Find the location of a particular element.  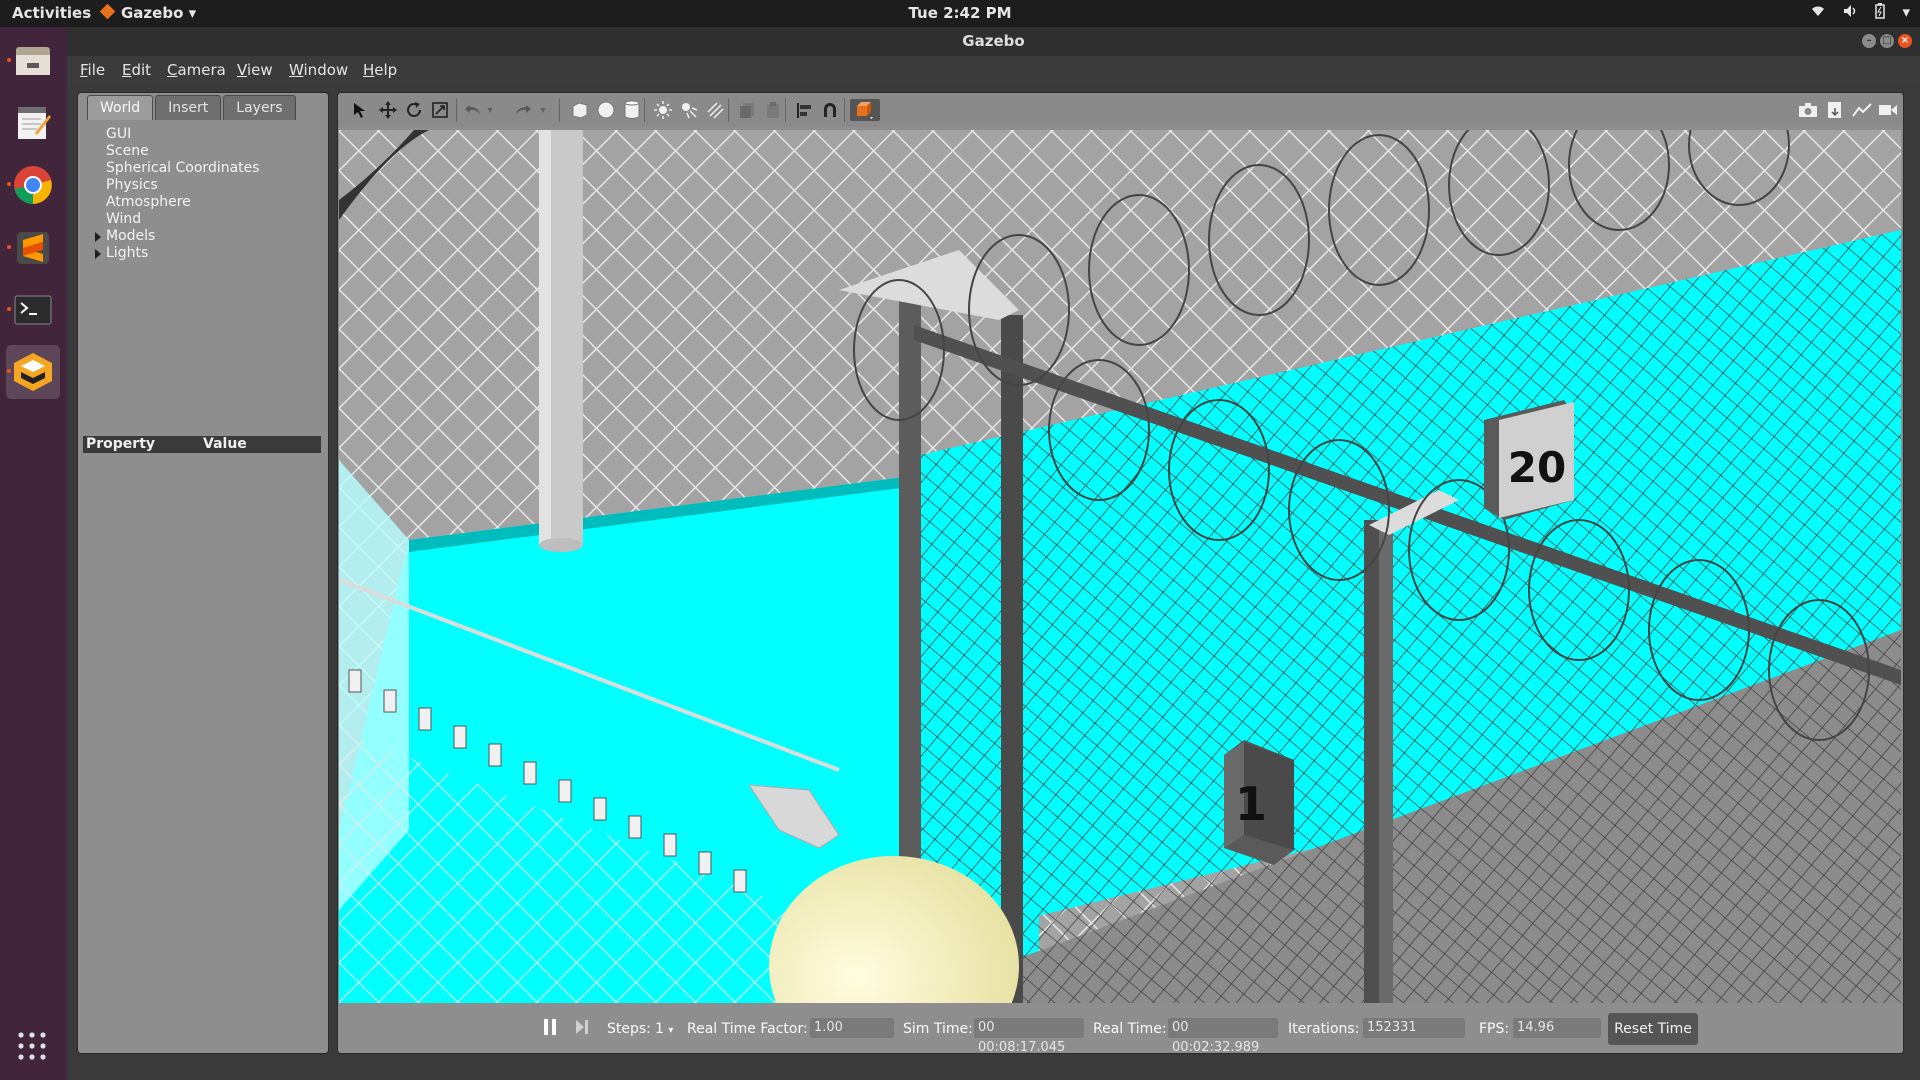

step-forward-icon is located at coordinates (582, 1029).